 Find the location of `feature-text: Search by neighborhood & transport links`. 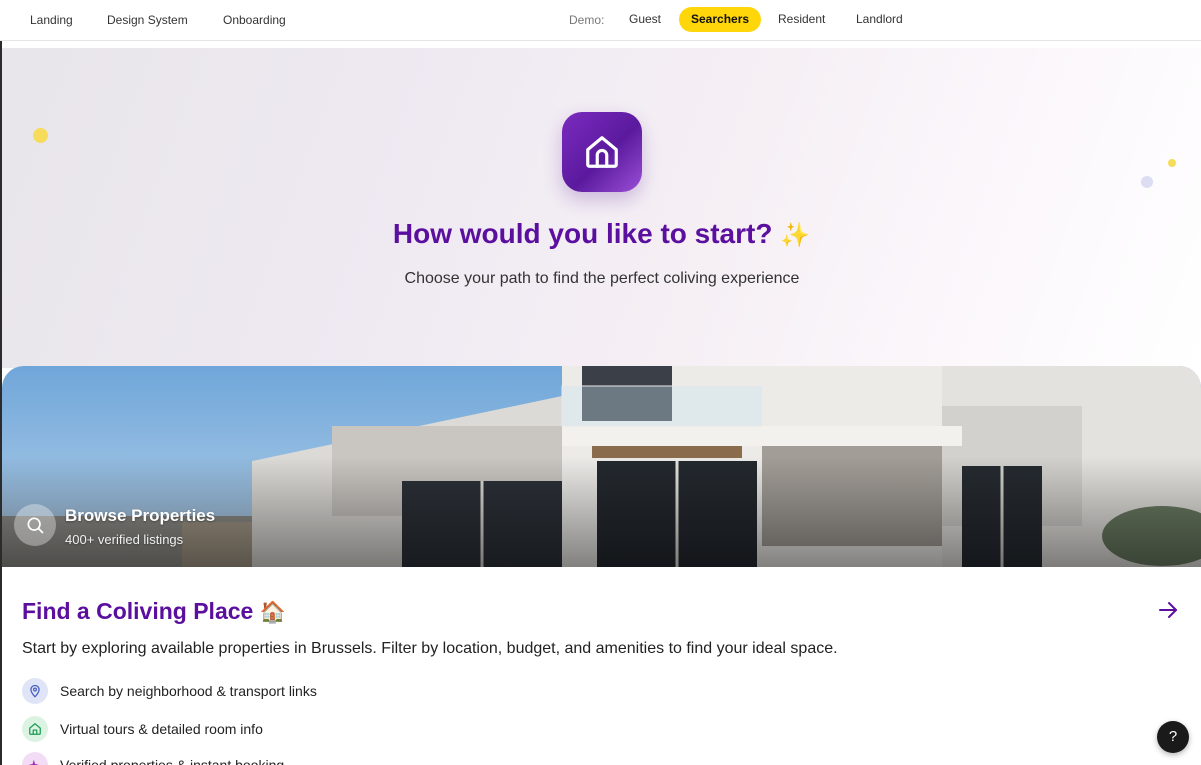

feature-text: Search by neighborhood & transport links is located at coordinates (188, 691).